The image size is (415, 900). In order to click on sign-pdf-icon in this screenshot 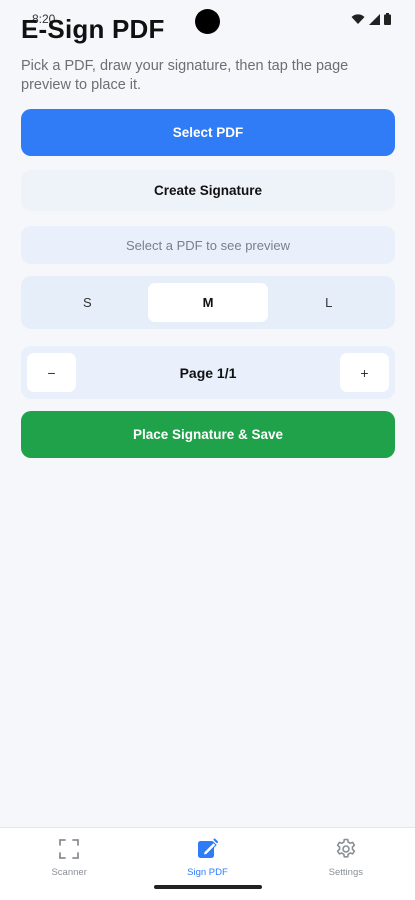, I will do `click(208, 848)`.